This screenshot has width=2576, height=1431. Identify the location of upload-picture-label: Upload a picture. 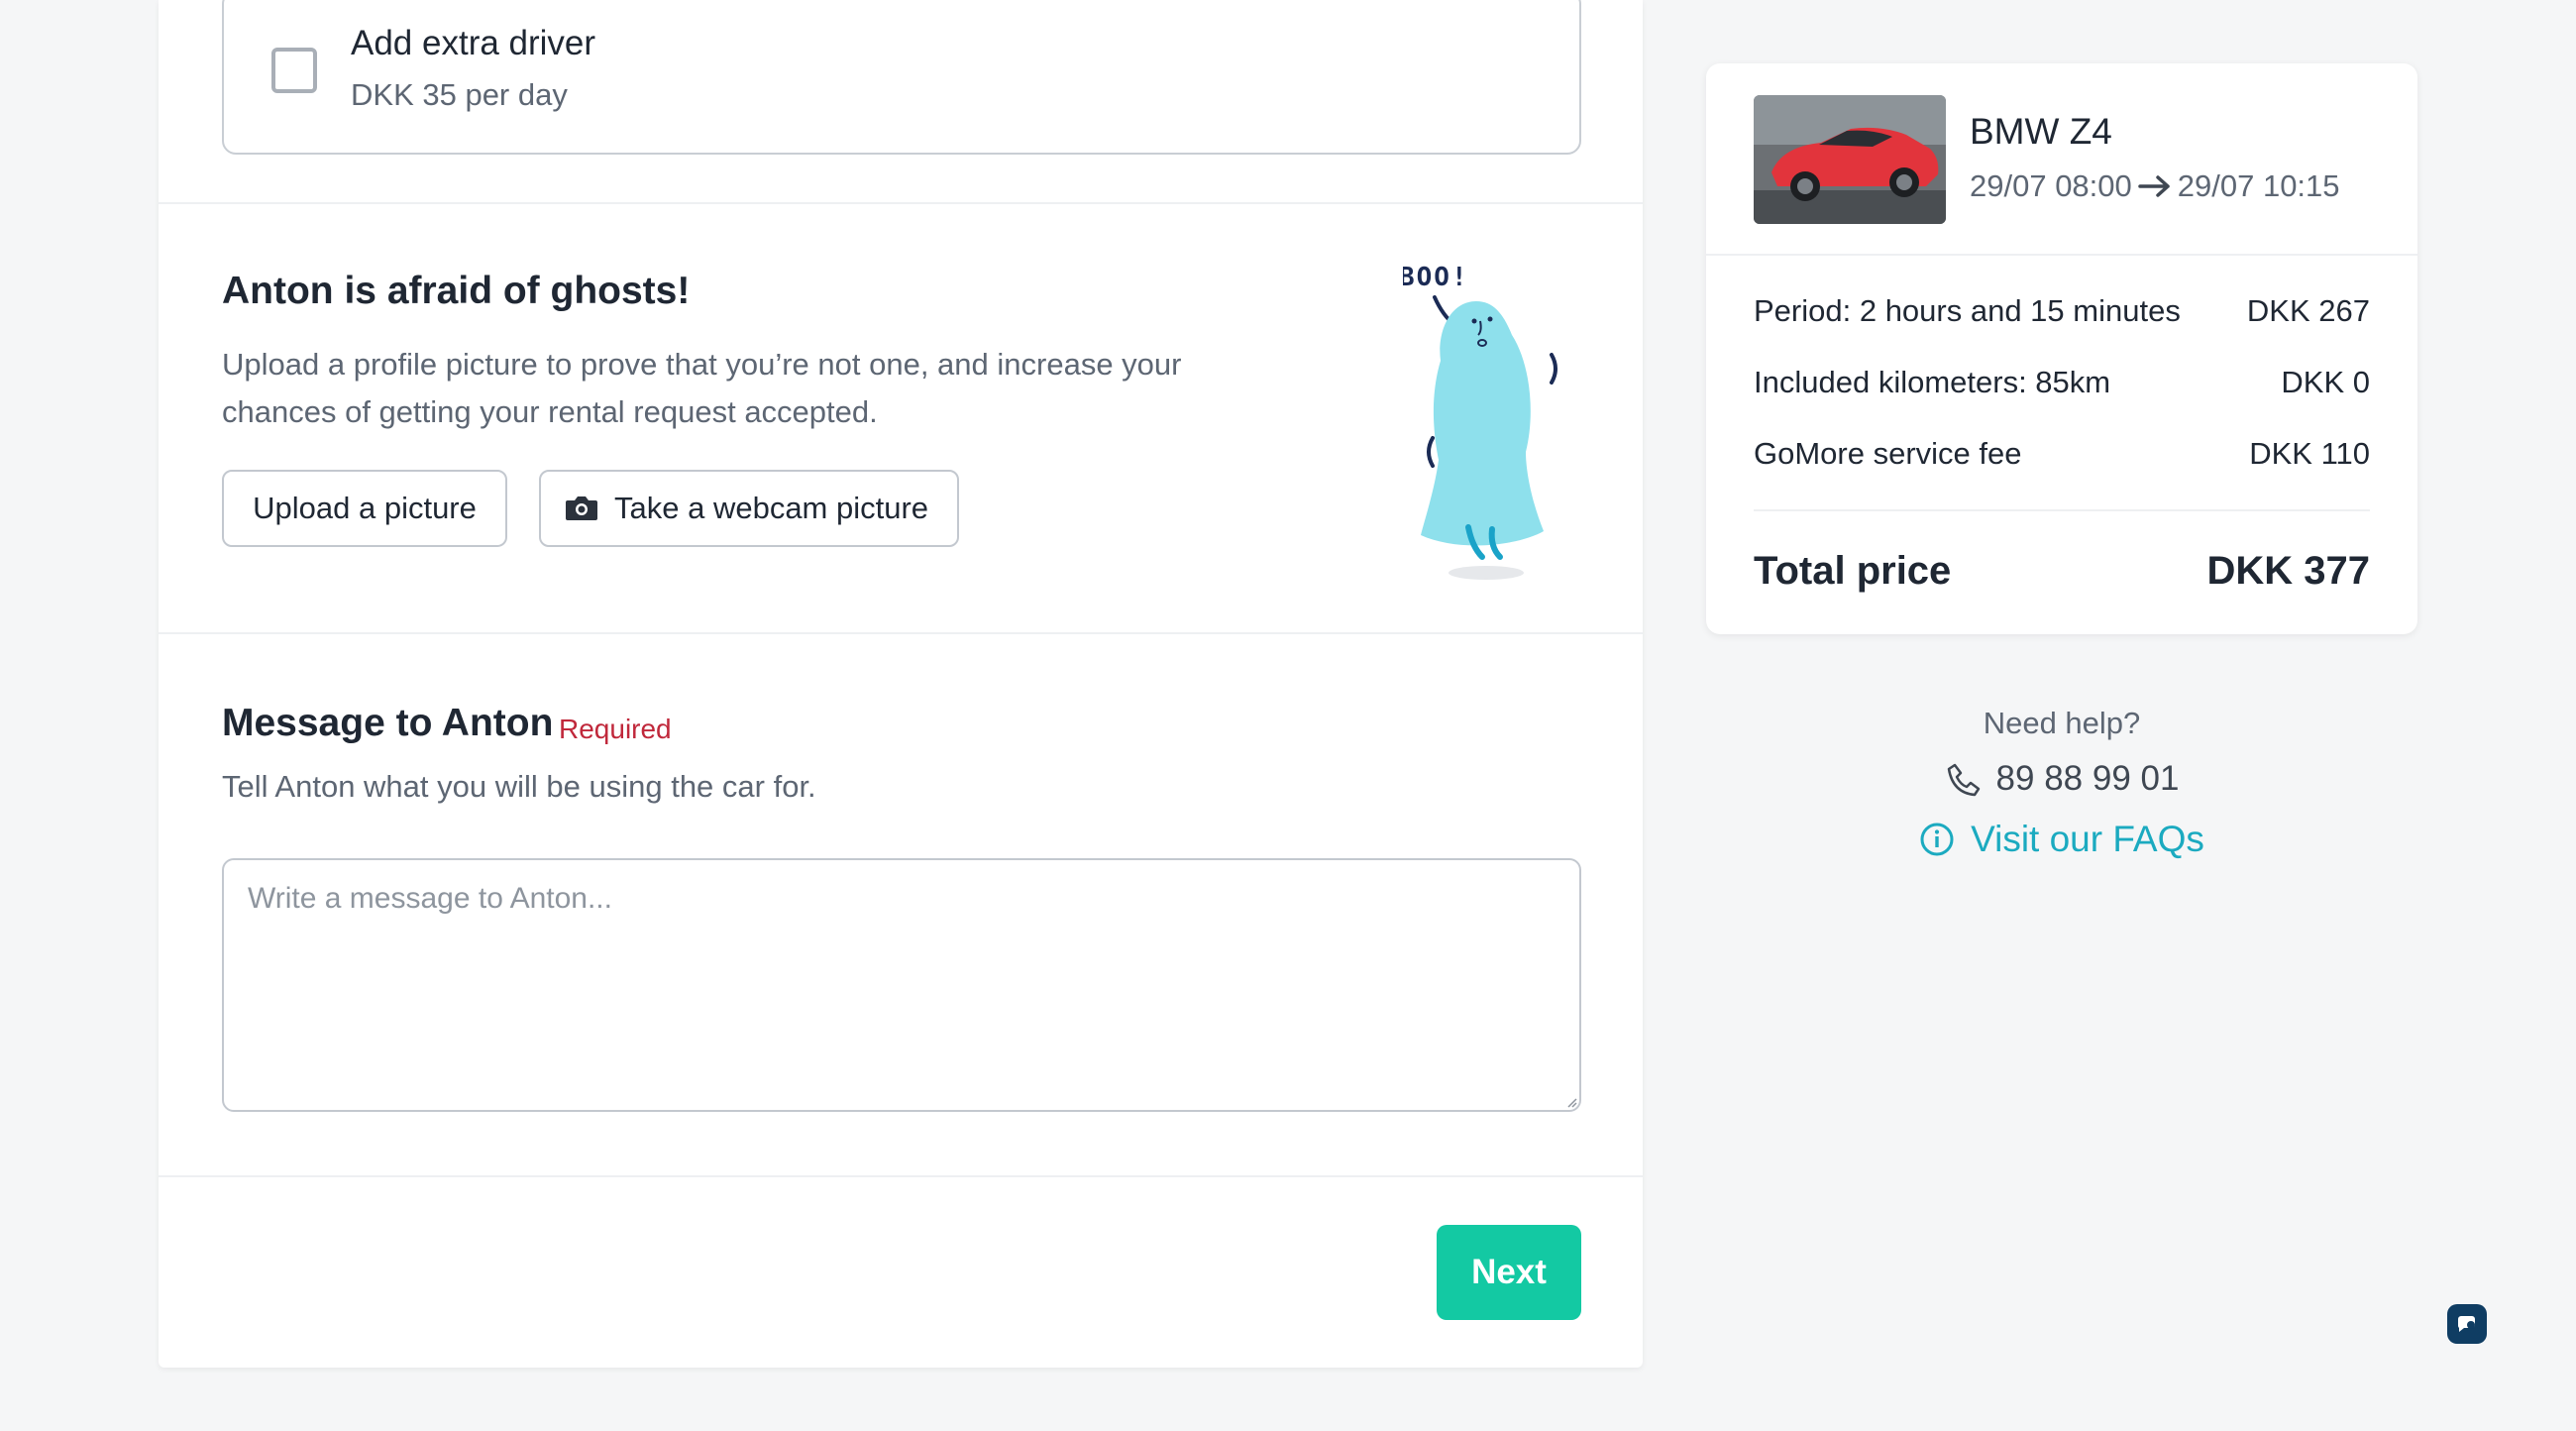
(365, 508).